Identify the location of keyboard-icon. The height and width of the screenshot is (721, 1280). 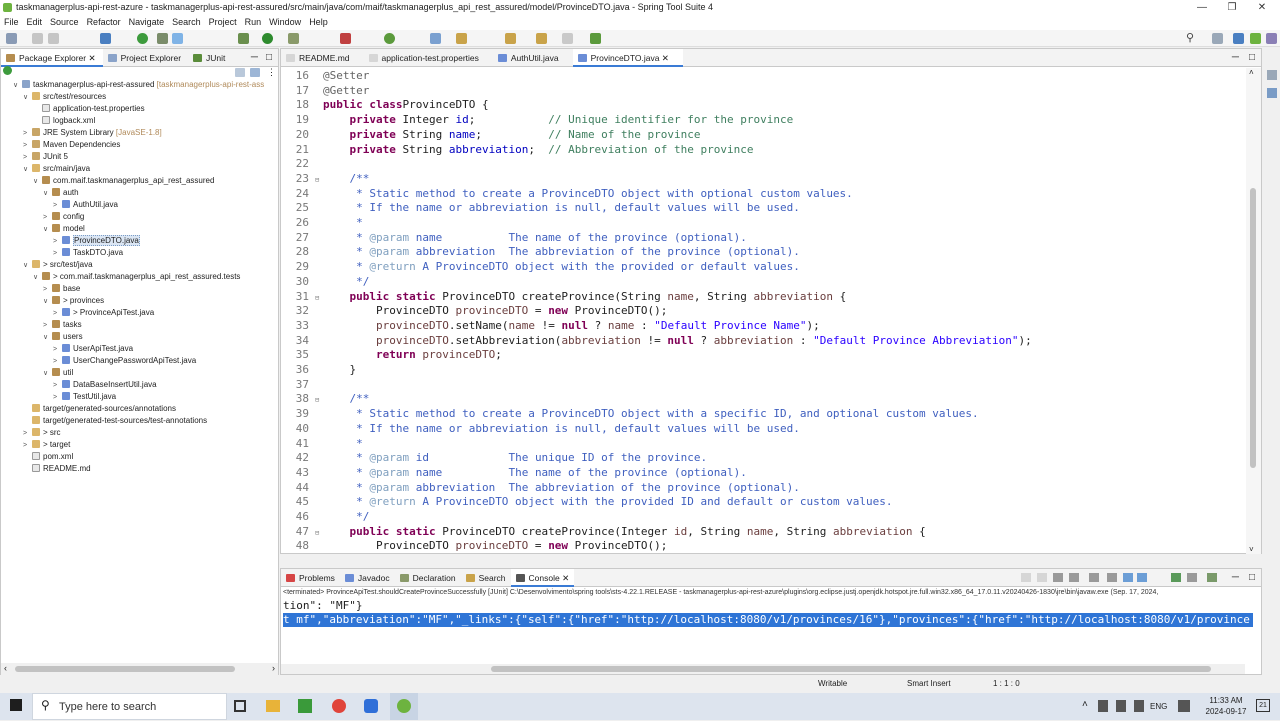
(1184, 706).